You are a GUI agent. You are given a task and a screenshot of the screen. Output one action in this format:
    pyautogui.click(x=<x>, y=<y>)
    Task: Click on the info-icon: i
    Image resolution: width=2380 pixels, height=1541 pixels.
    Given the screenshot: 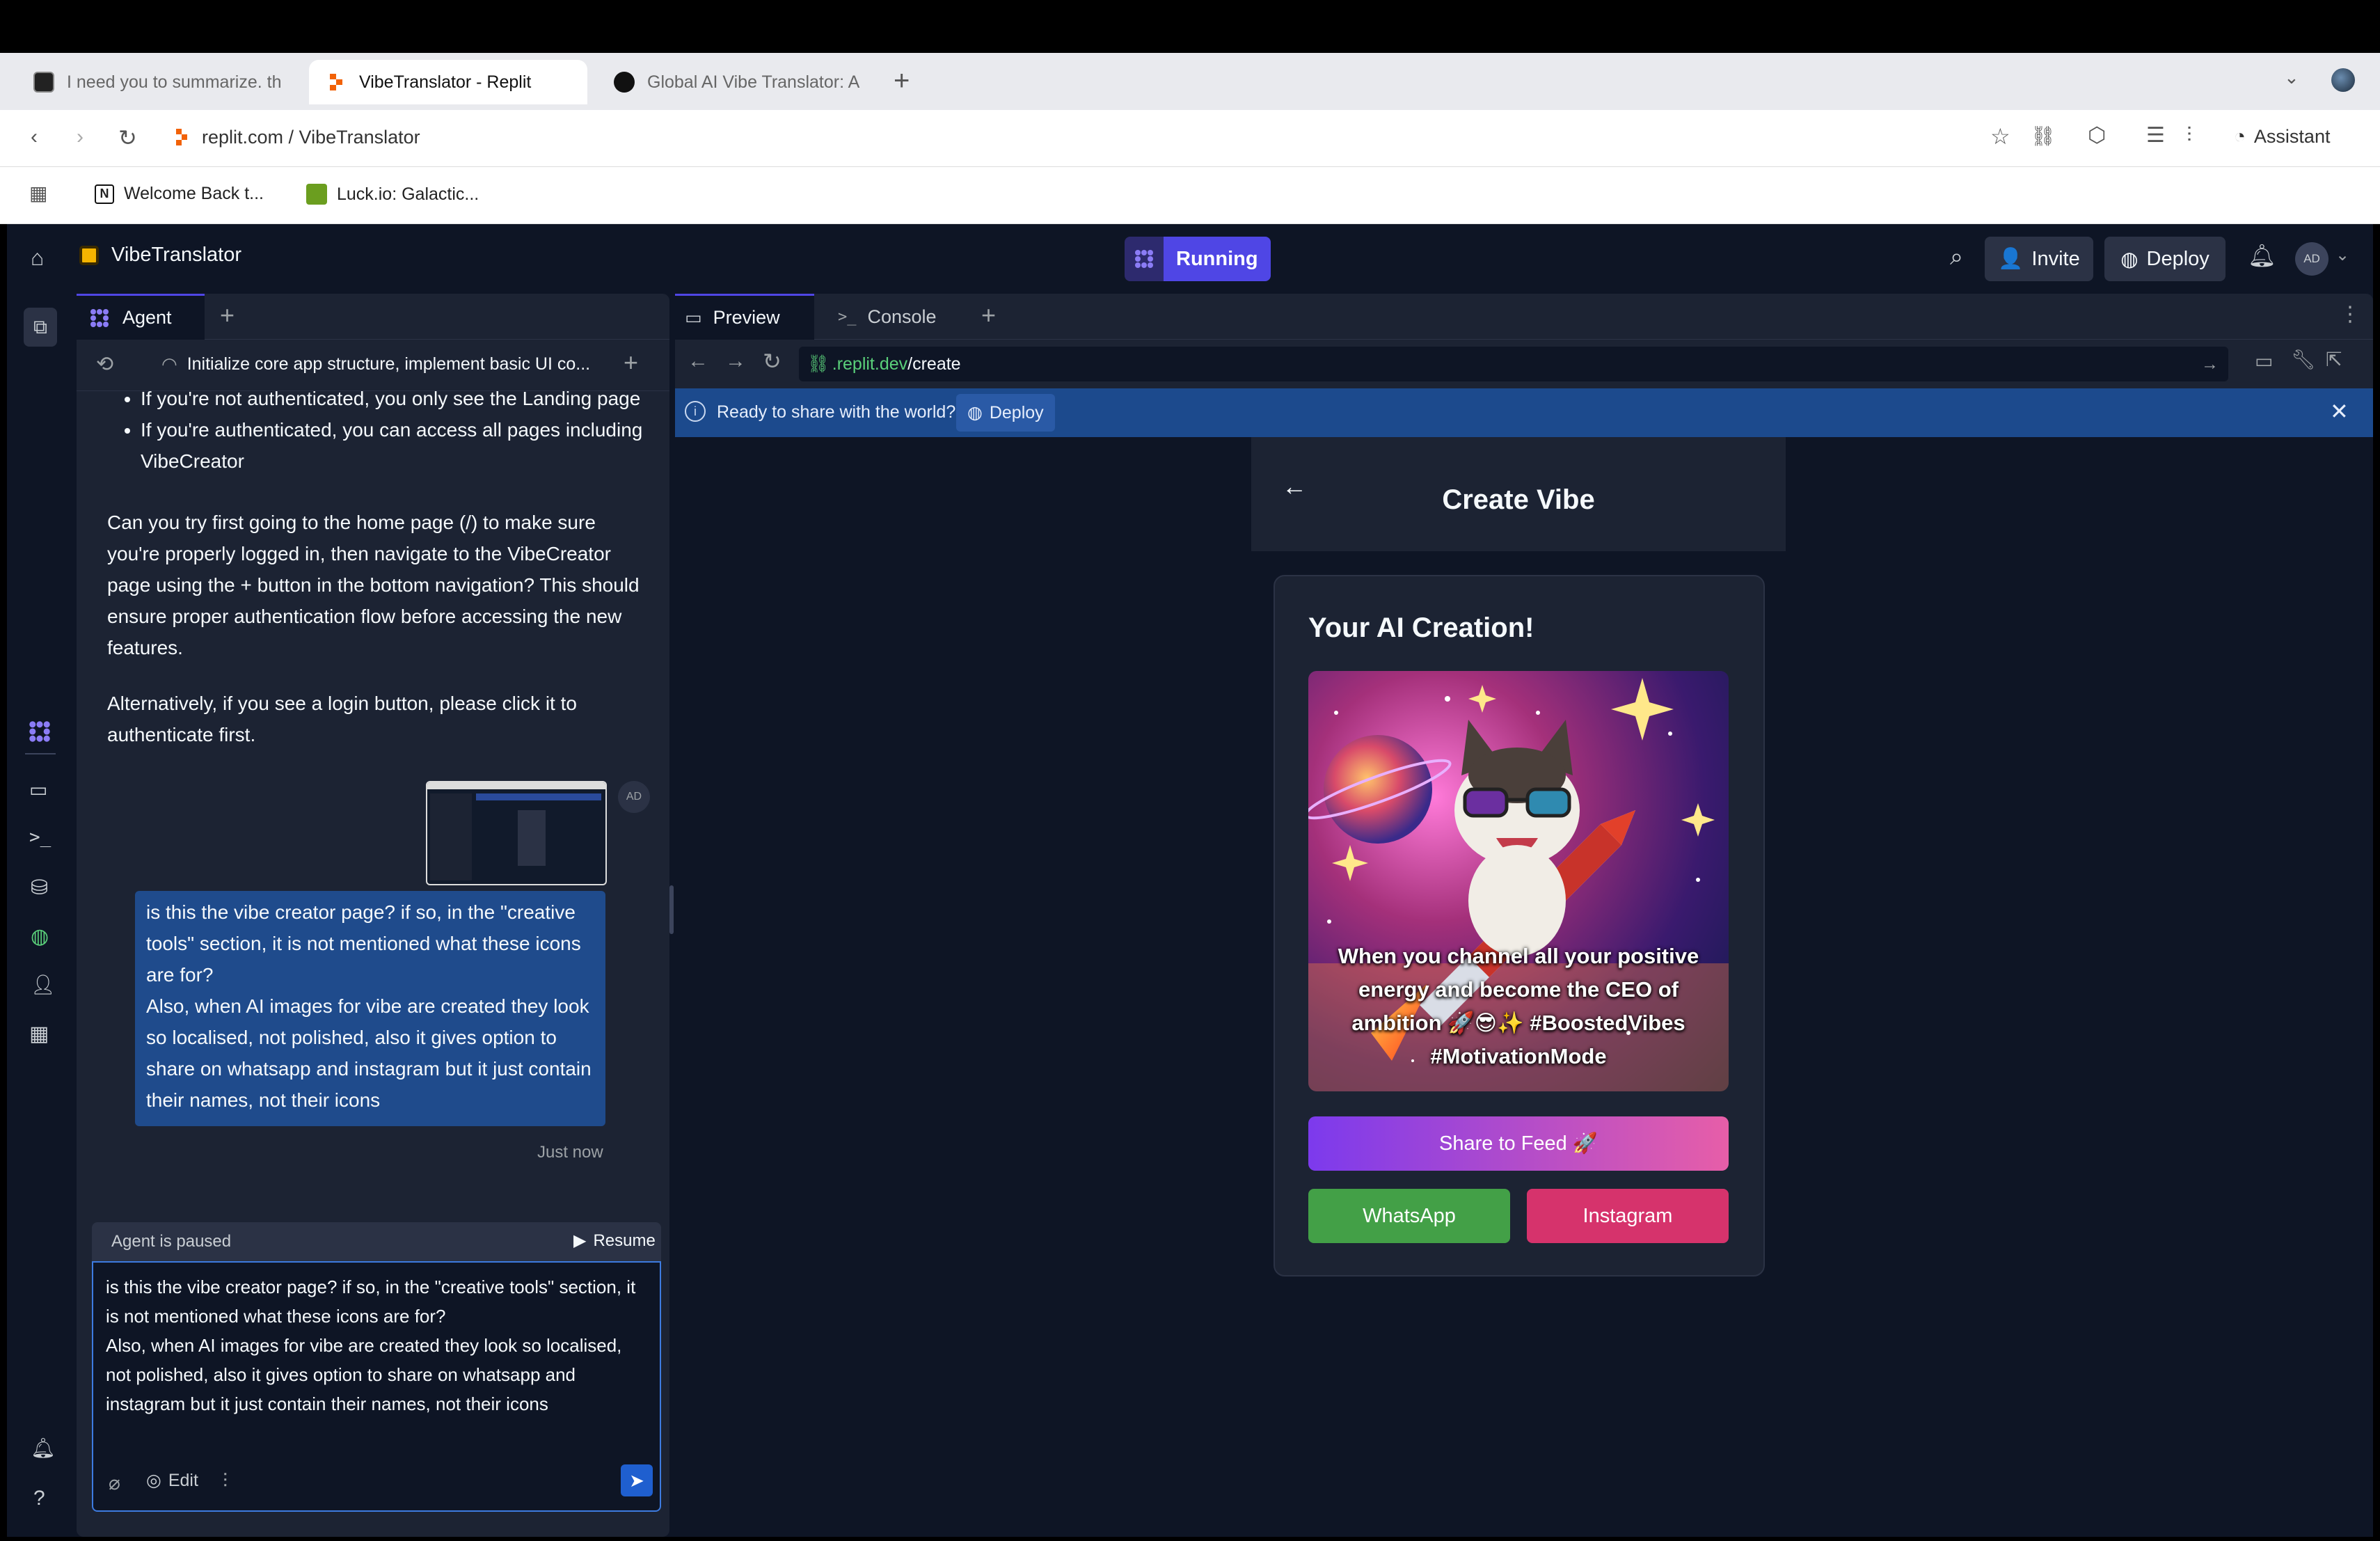 What is the action you would take?
    pyautogui.click(x=695, y=411)
    